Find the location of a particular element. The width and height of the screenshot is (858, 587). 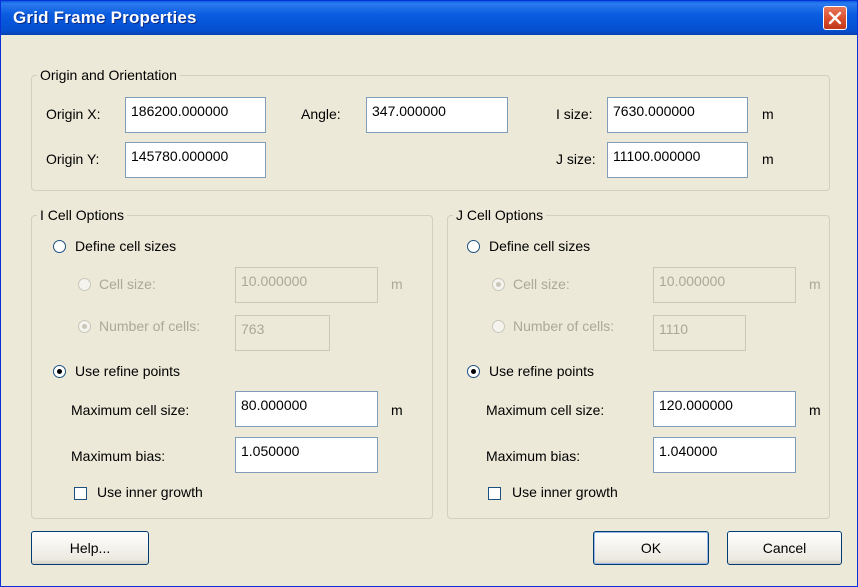

j-max-cell-size-label: Maximum cell size: is located at coordinates (545, 410).